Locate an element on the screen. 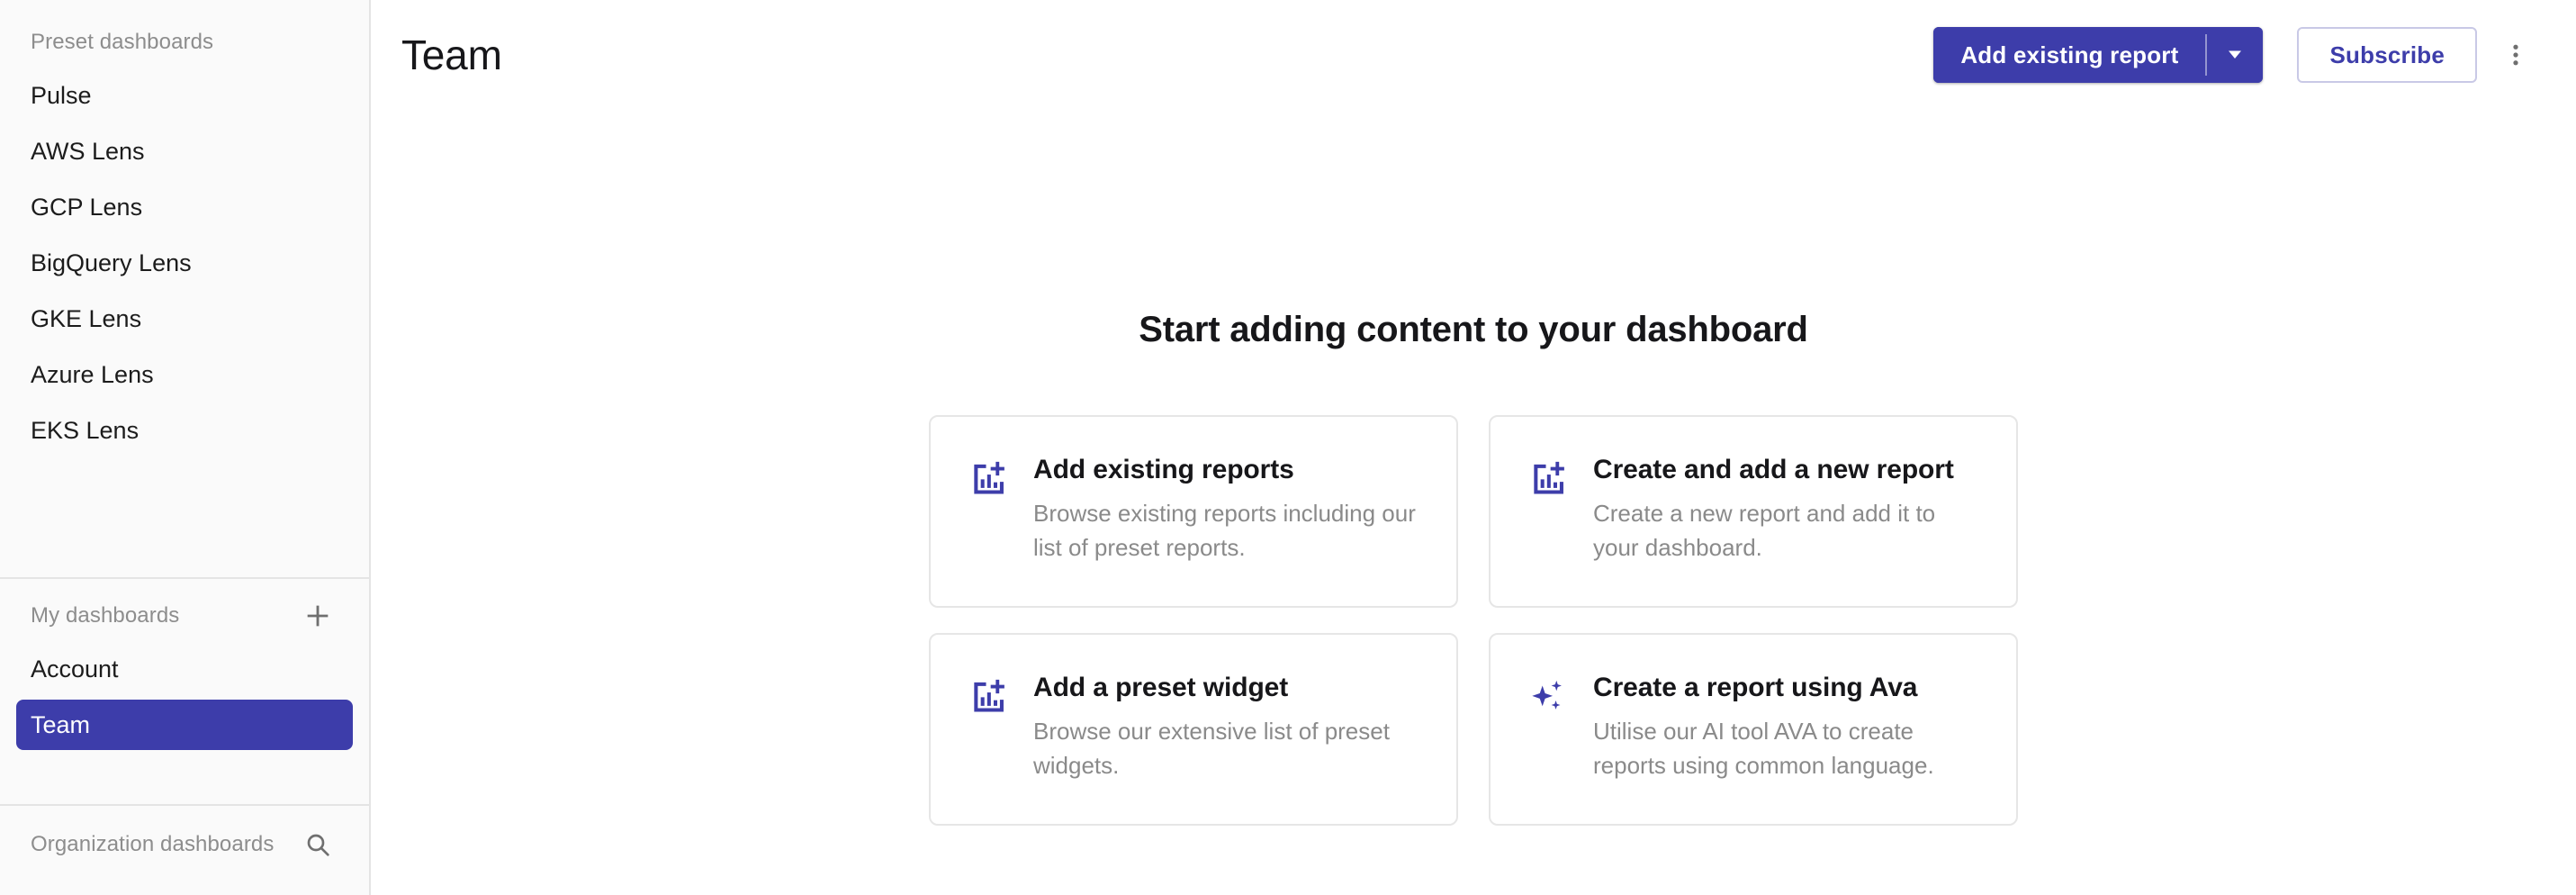 This screenshot has height=895, width=2576. add-existing-report-dropdown-button is located at coordinates (2235, 55).